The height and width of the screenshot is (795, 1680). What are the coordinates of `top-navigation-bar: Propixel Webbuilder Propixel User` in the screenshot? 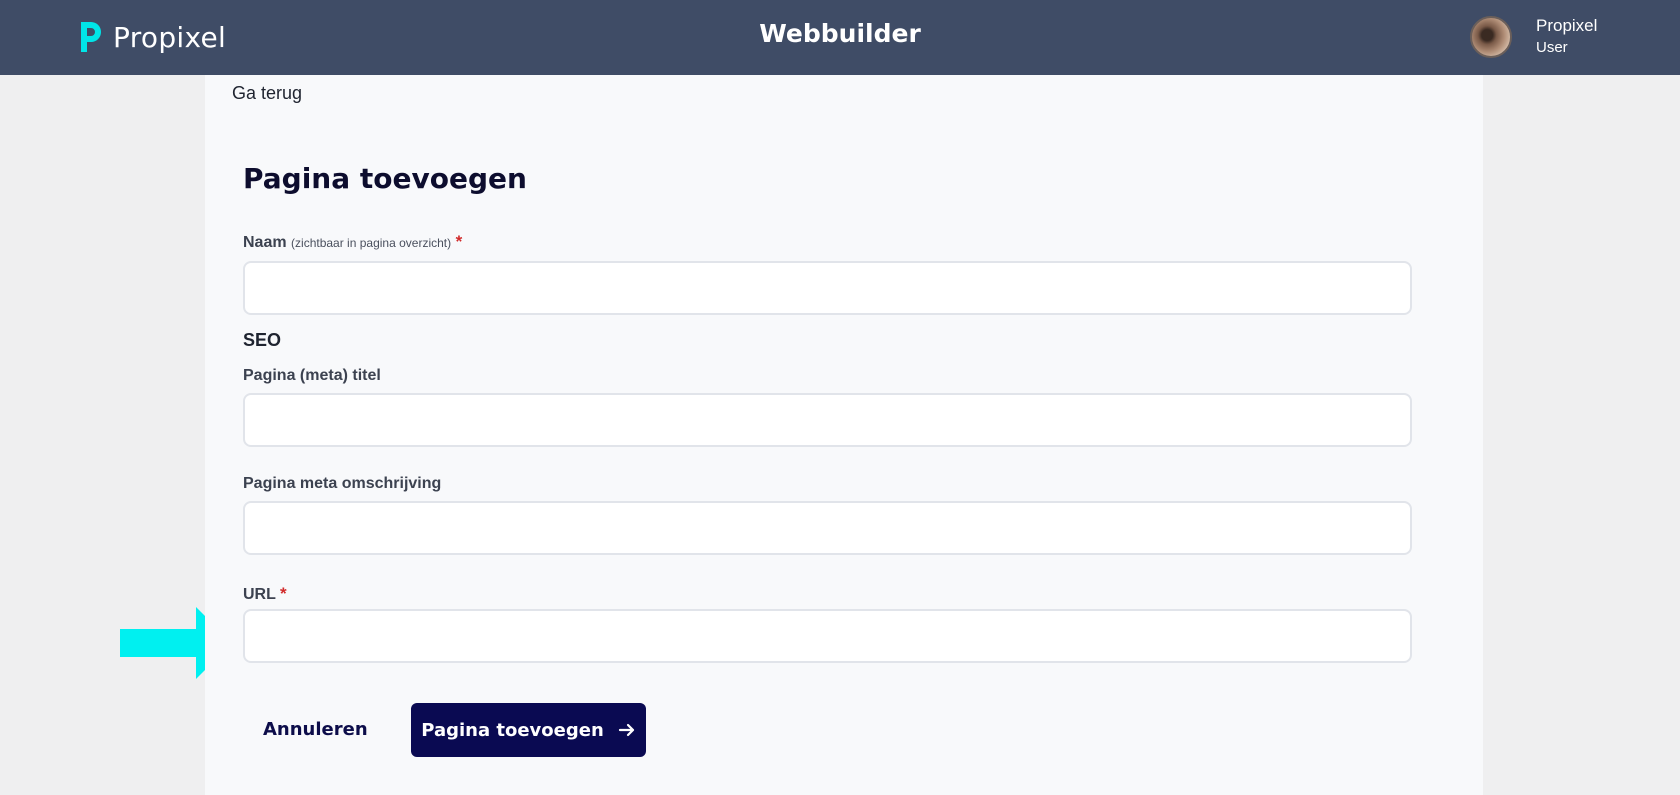 It's located at (840, 37).